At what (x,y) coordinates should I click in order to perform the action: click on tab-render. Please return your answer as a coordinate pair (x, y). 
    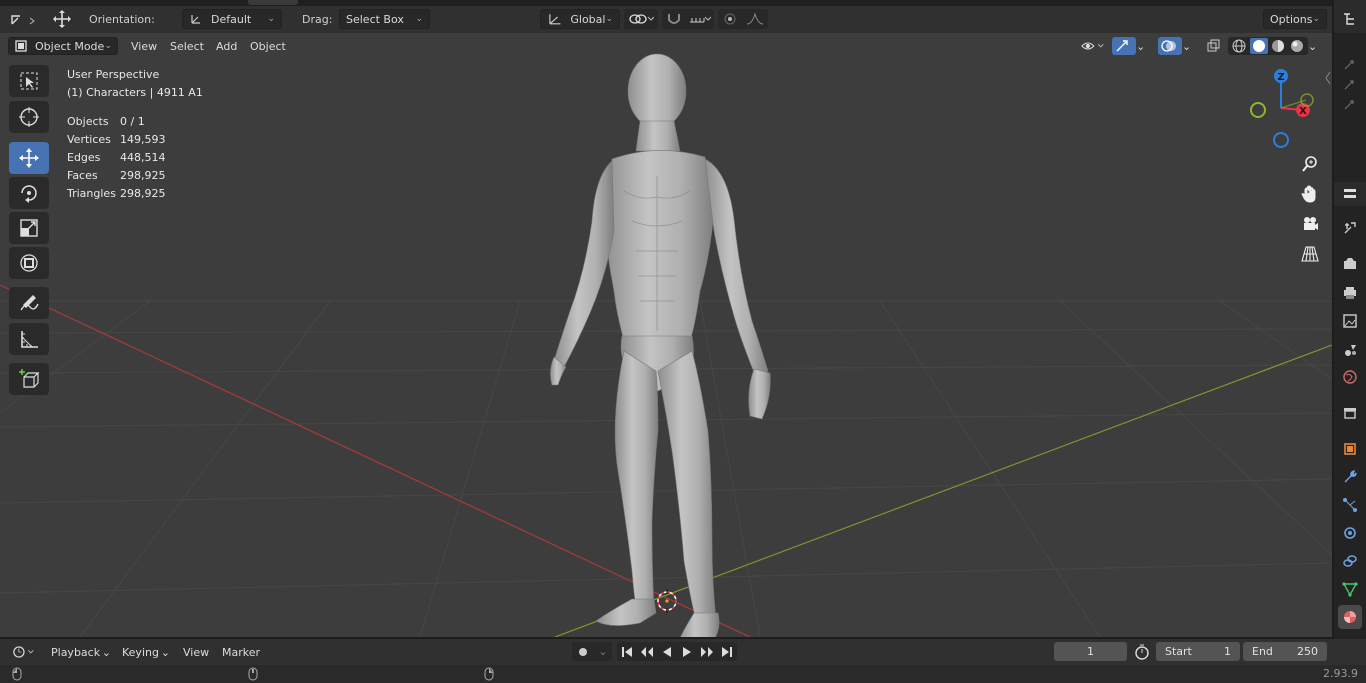
    Looking at the image, I should click on (1350, 264).